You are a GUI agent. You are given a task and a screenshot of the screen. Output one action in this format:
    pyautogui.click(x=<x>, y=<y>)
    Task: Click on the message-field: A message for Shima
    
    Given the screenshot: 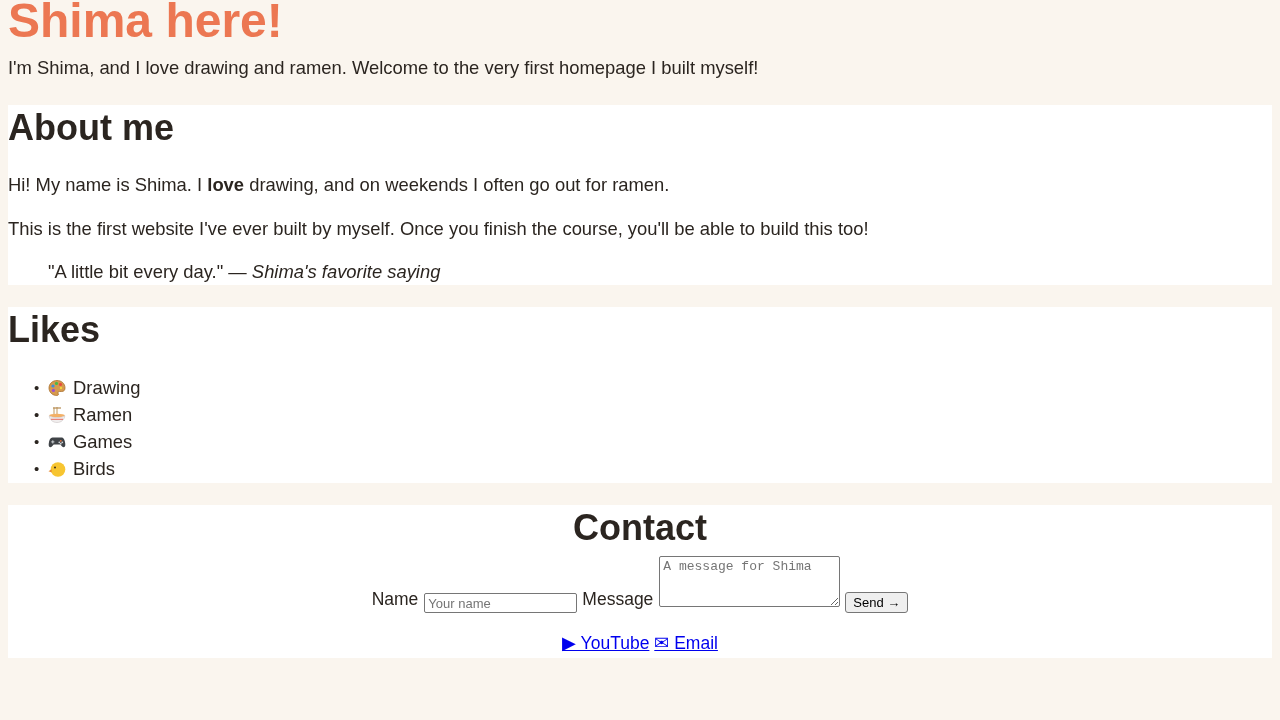 What is the action you would take?
    pyautogui.click(x=750, y=581)
    